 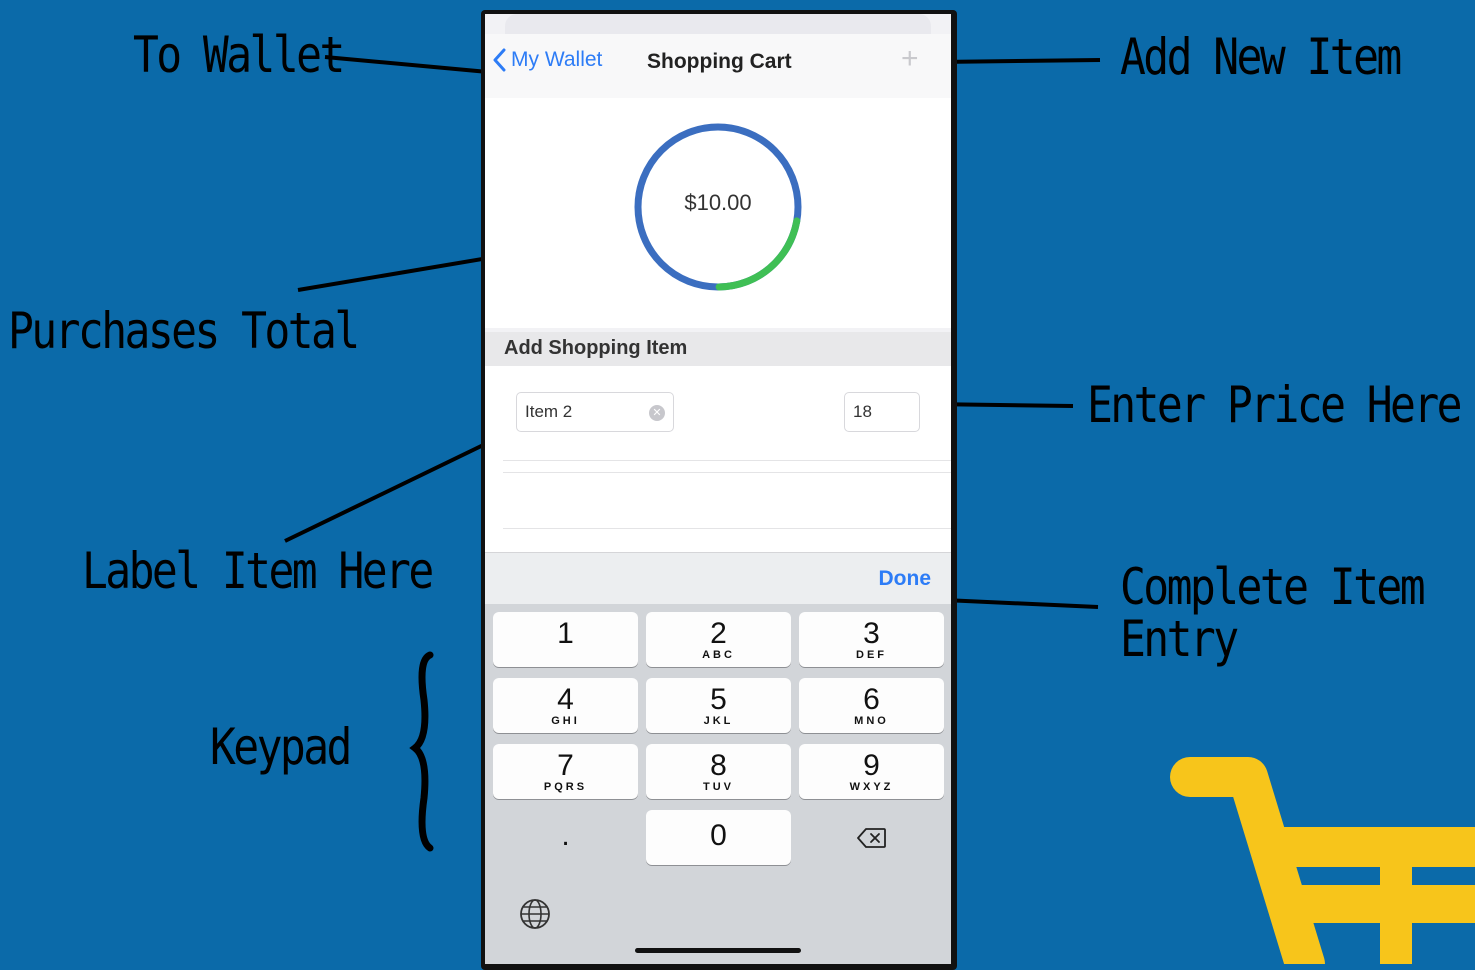 What do you see at coordinates (871, 633) in the screenshot?
I see `key-digit: 3` at bounding box center [871, 633].